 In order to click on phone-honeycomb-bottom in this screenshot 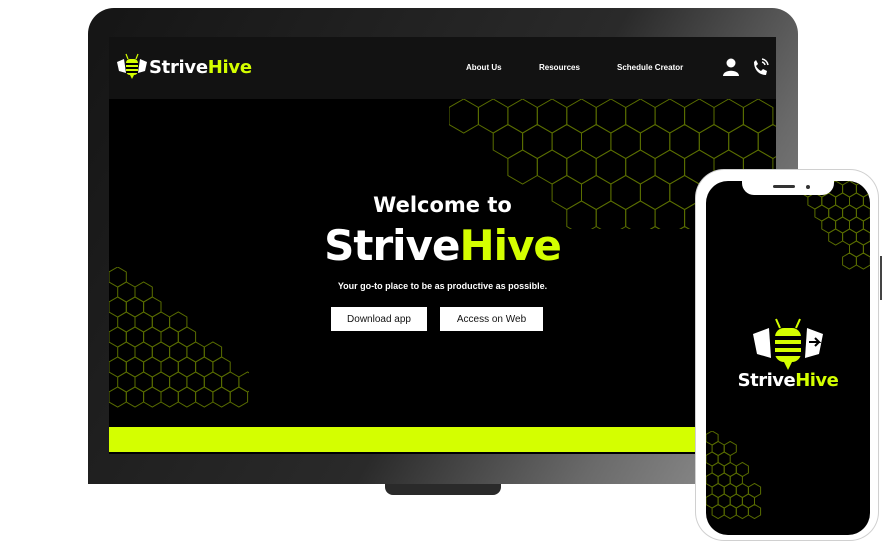, I will do `click(734, 475)`.